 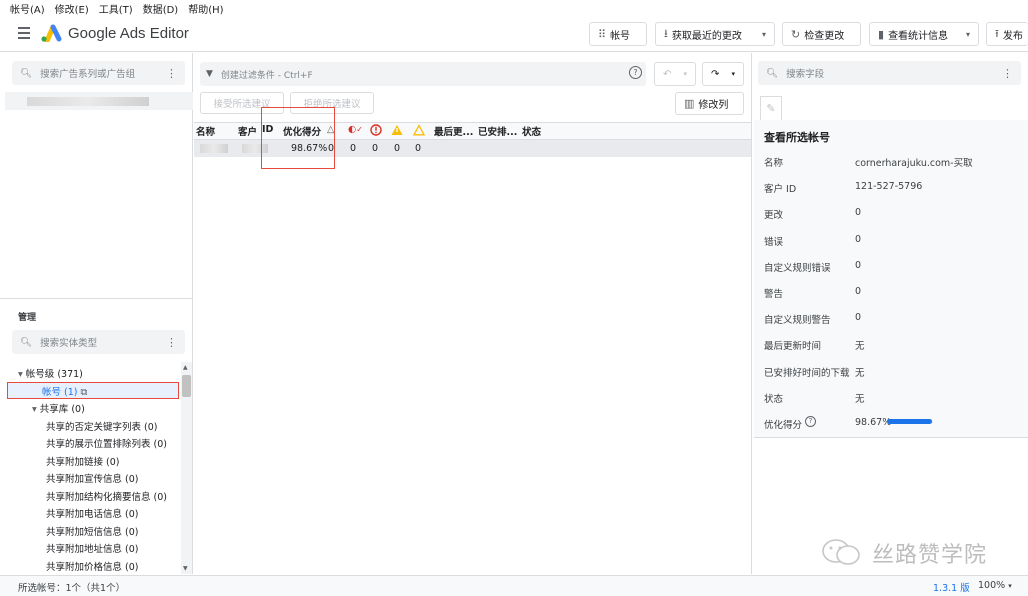 What do you see at coordinates (780, 190) in the screenshot?
I see `field-label: 客户 ID` at bounding box center [780, 190].